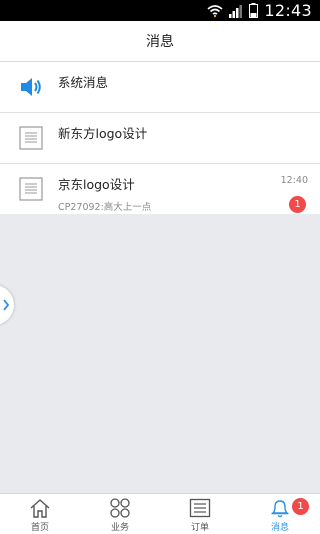 This screenshot has height=534, width=320. What do you see at coordinates (236, 11) in the screenshot?
I see `signal-icon` at bounding box center [236, 11].